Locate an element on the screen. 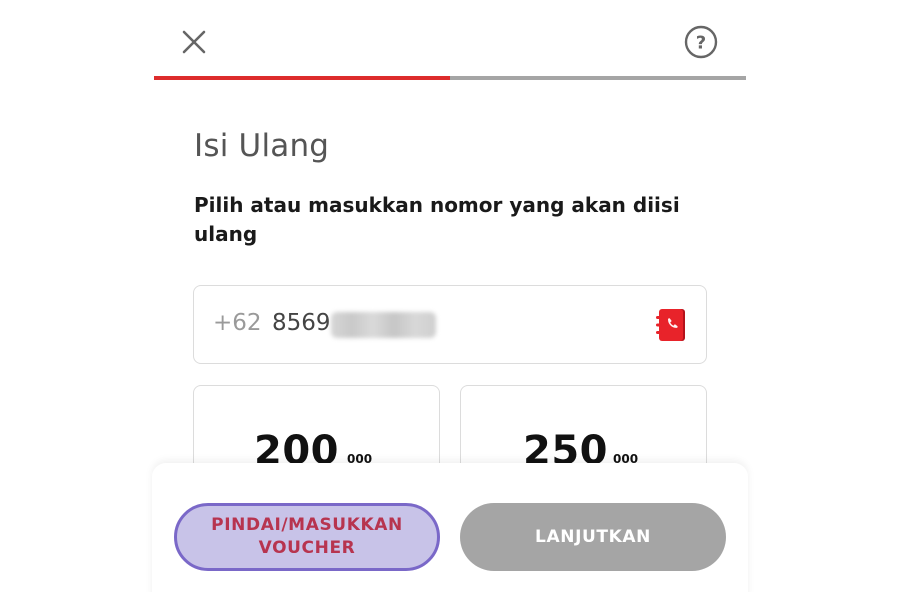  help-button: ? is located at coordinates (701, 42).